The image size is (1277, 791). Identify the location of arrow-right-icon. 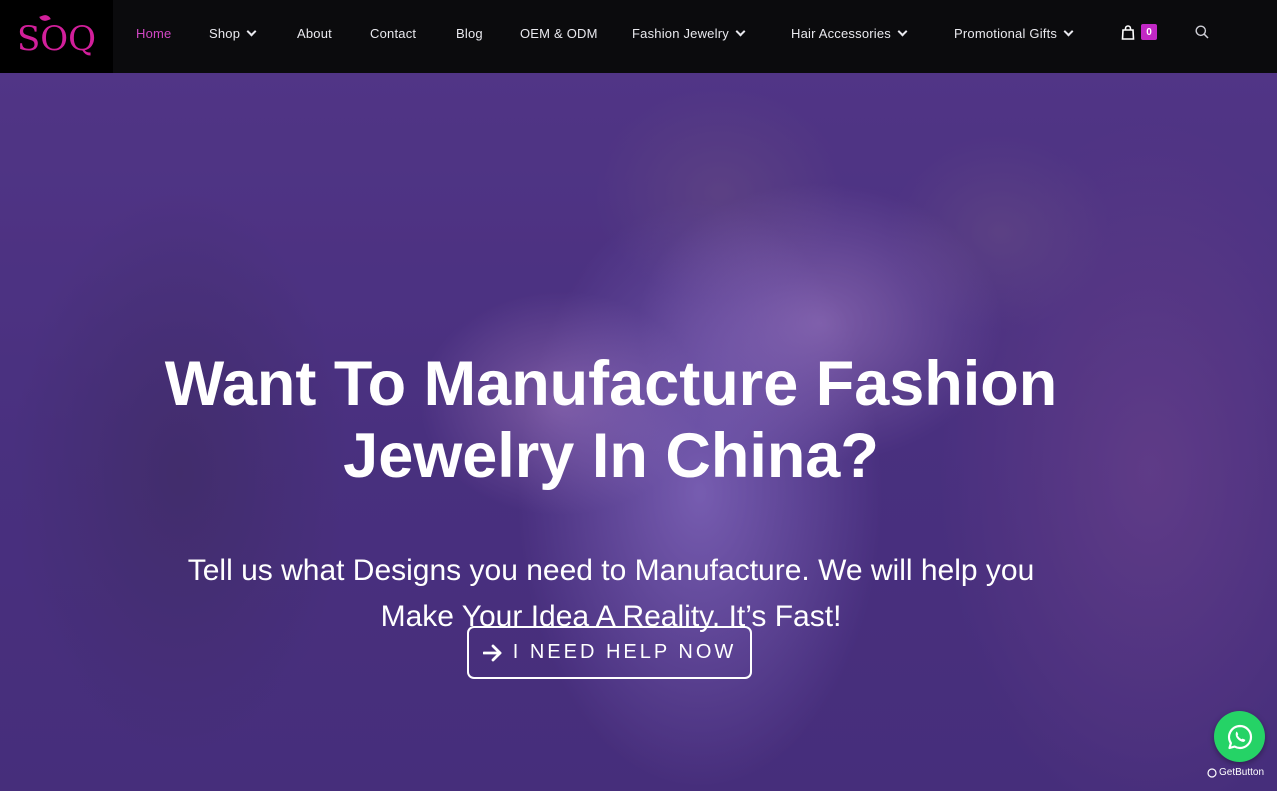
(492, 652).